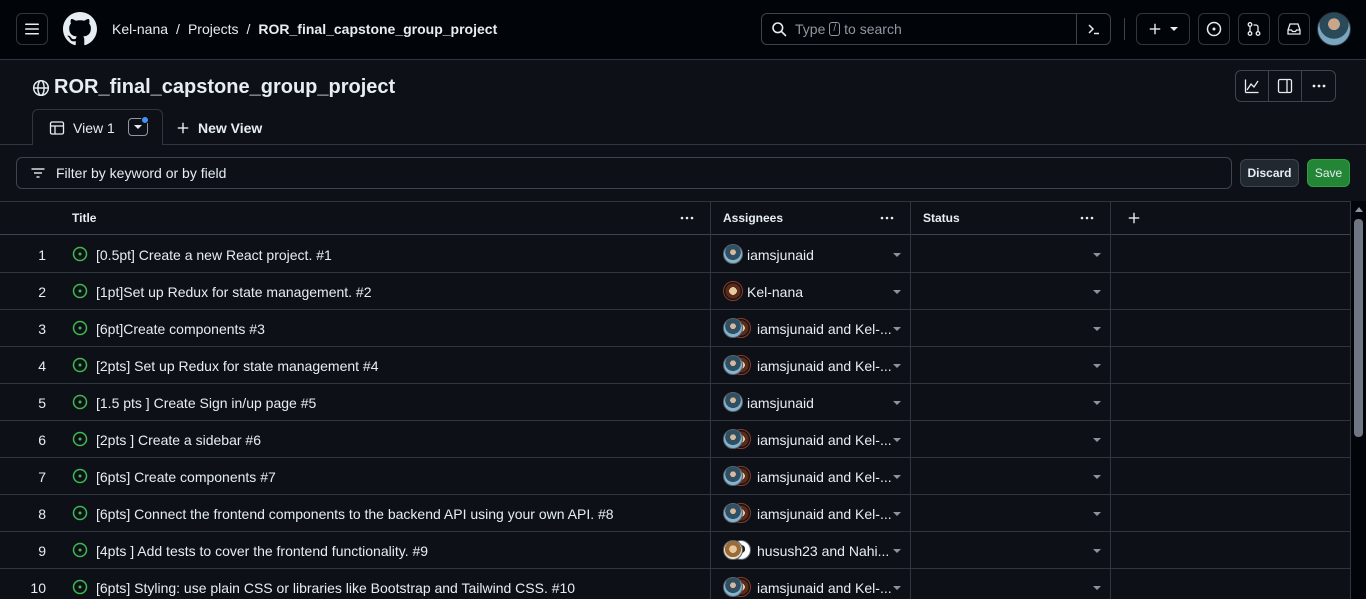  I want to click on side-panel-button, so click(1285, 86).